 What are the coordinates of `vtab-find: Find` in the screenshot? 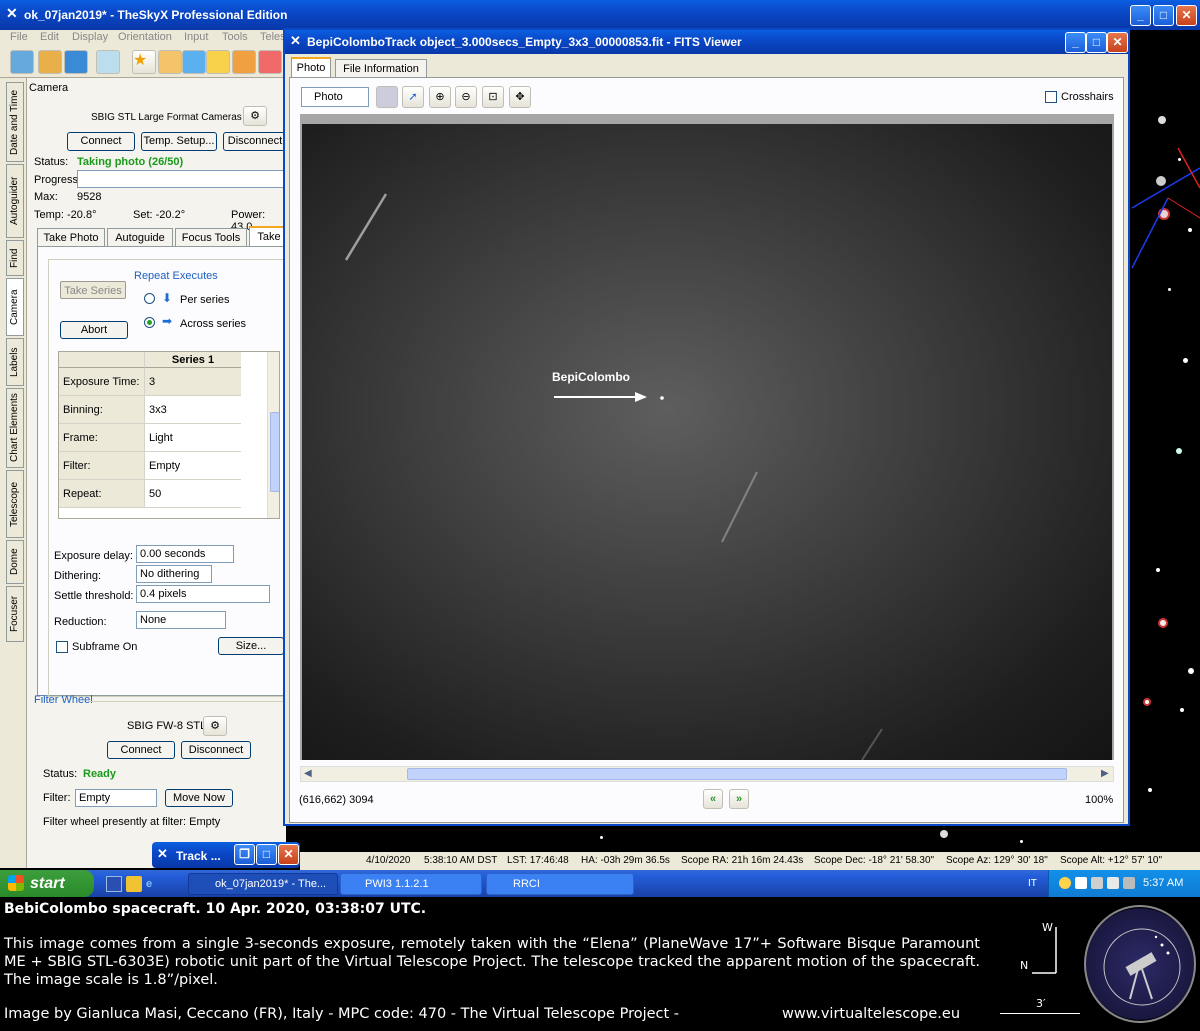 It's located at (15, 258).